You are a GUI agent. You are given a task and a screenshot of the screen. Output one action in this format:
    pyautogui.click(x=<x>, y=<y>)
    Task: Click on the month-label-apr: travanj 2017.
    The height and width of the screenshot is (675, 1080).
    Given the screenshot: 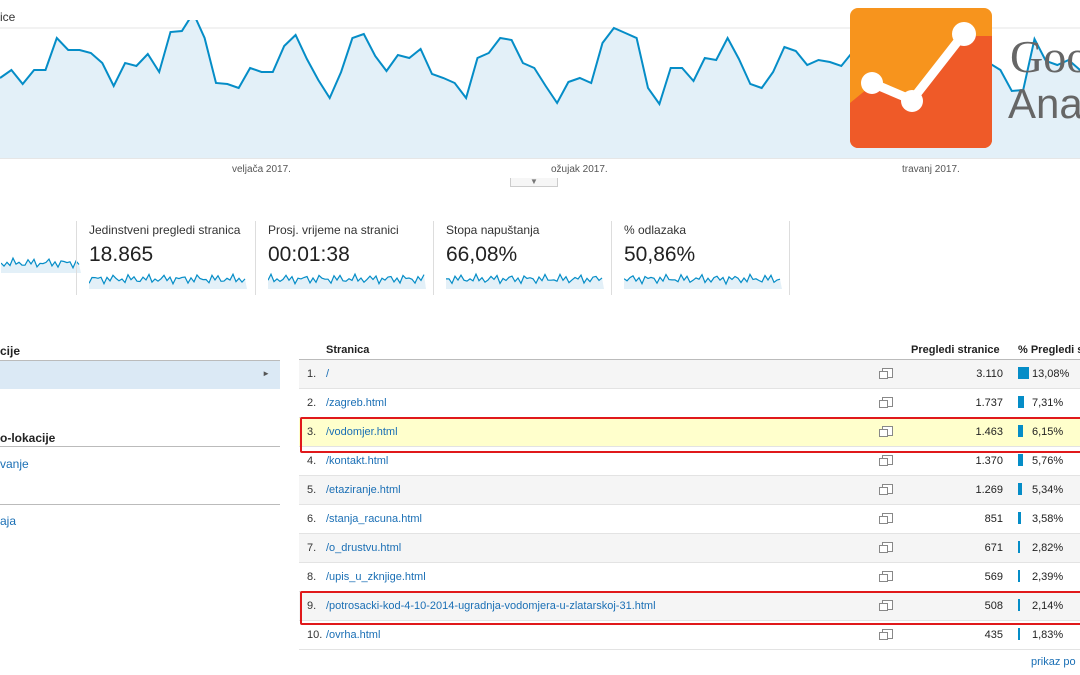 What is the action you would take?
    pyautogui.click(x=931, y=169)
    